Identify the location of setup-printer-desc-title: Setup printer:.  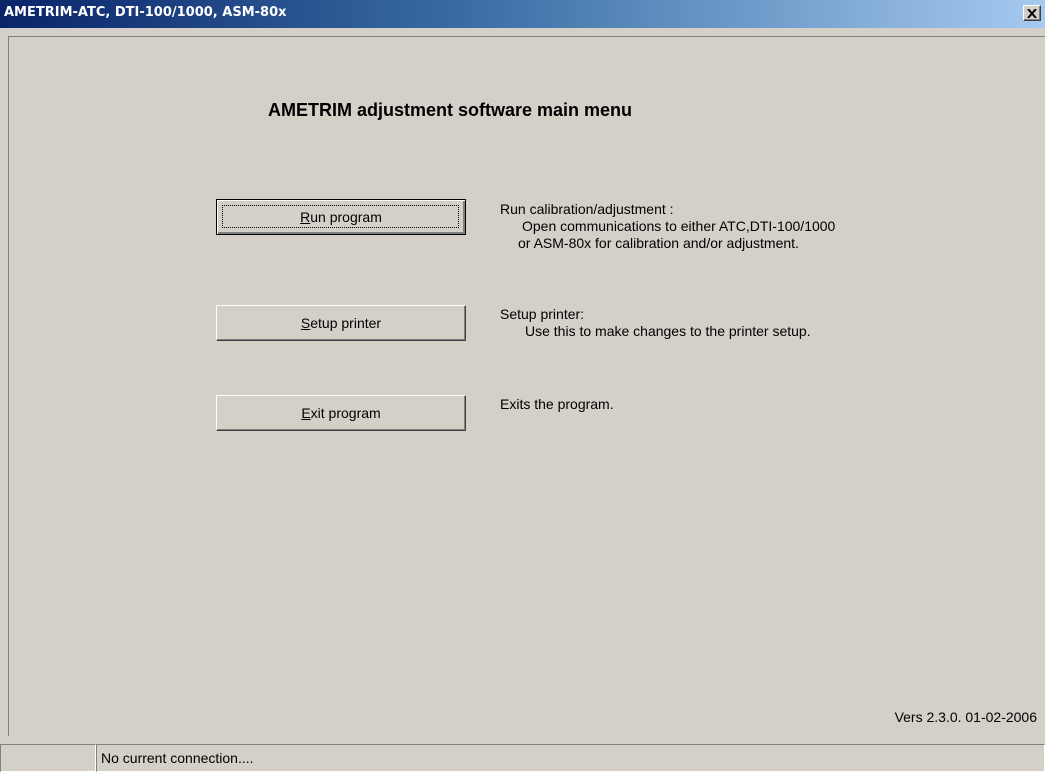
(542, 314).